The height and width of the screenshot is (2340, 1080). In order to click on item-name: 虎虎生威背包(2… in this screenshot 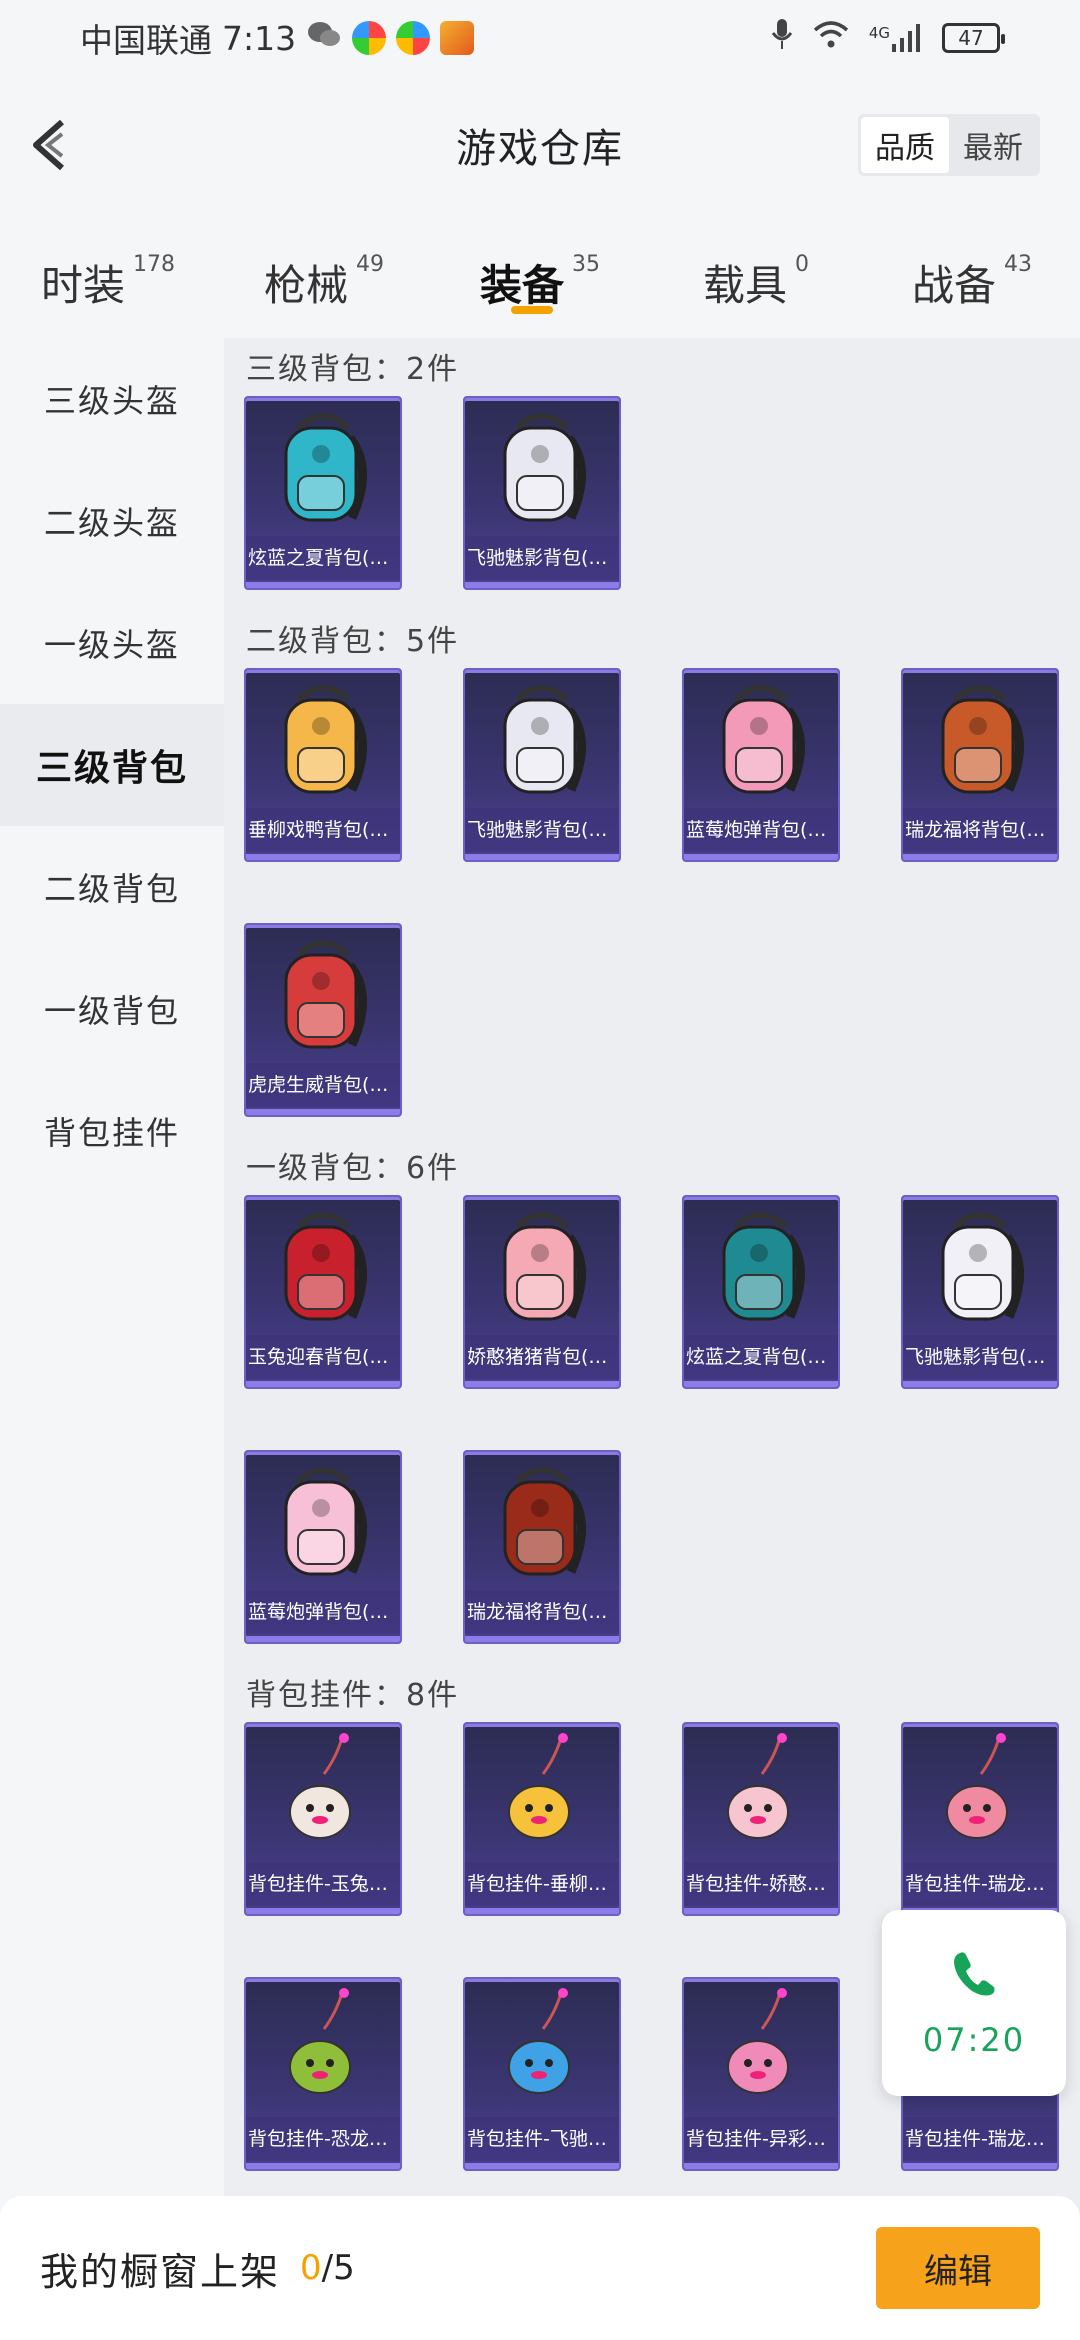, I will do `click(323, 1085)`.